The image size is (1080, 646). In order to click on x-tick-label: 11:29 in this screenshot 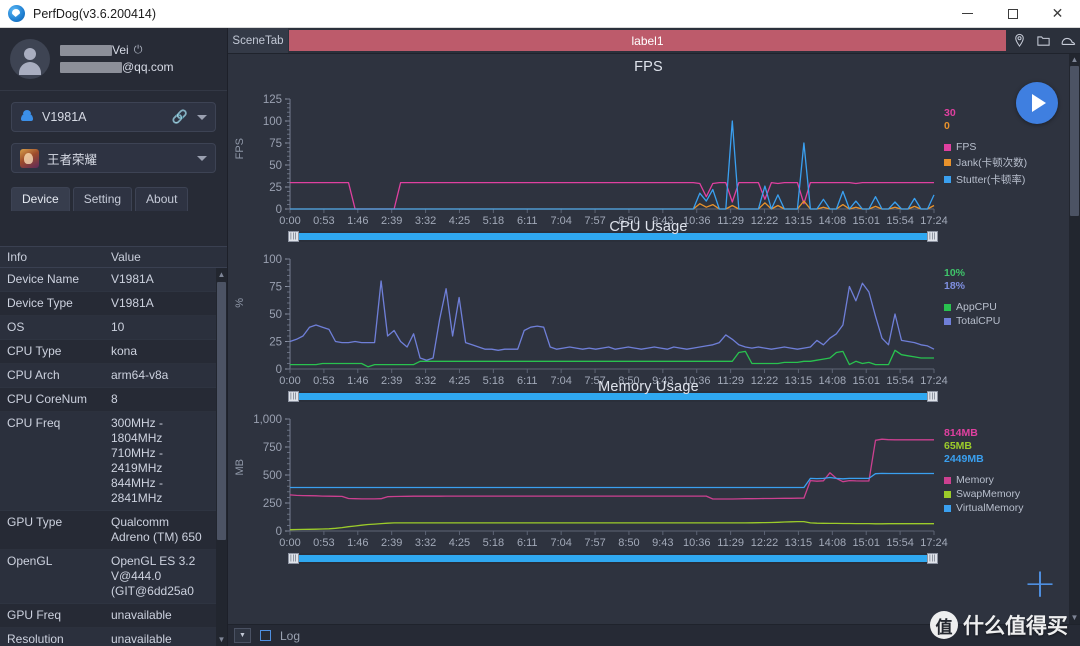, I will do `click(730, 543)`.